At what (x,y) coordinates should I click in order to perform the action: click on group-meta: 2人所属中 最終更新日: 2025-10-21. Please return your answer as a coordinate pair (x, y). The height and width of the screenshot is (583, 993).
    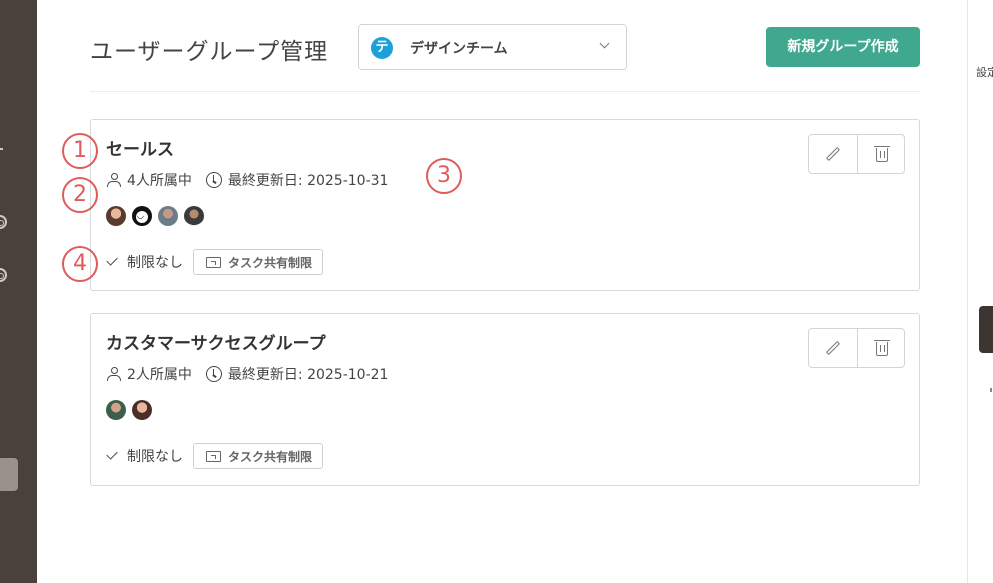
    Looking at the image, I should click on (247, 374).